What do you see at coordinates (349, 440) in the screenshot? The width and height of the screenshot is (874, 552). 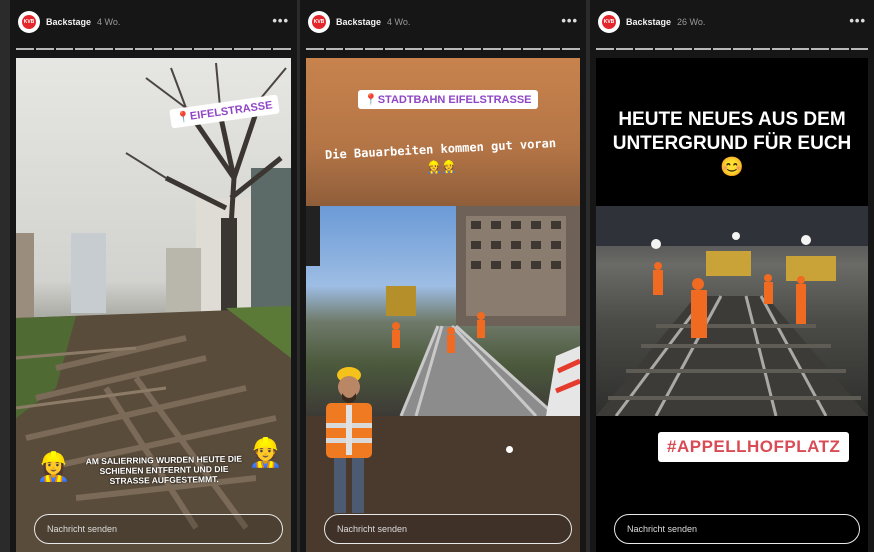 I see `worker-figure` at bounding box center [349, 440].